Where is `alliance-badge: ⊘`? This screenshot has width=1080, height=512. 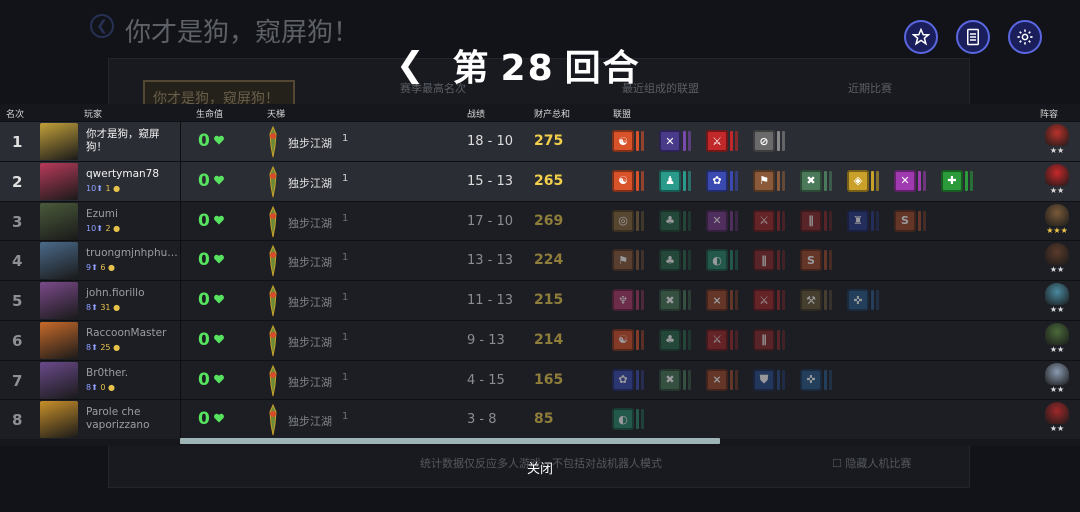 alliance-badge: ⊘ is located at coordinates (769, 141).